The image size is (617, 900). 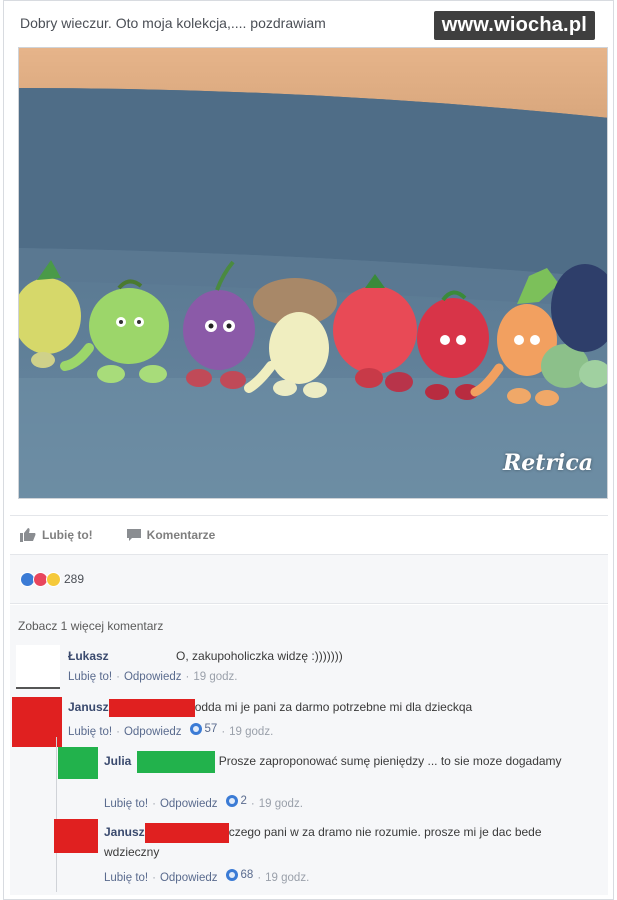 What do you see at coordinates (514, 25) in the screenshot?
I see `site-watermark: www.wiocha.pl` at bounding box center [514, 25].